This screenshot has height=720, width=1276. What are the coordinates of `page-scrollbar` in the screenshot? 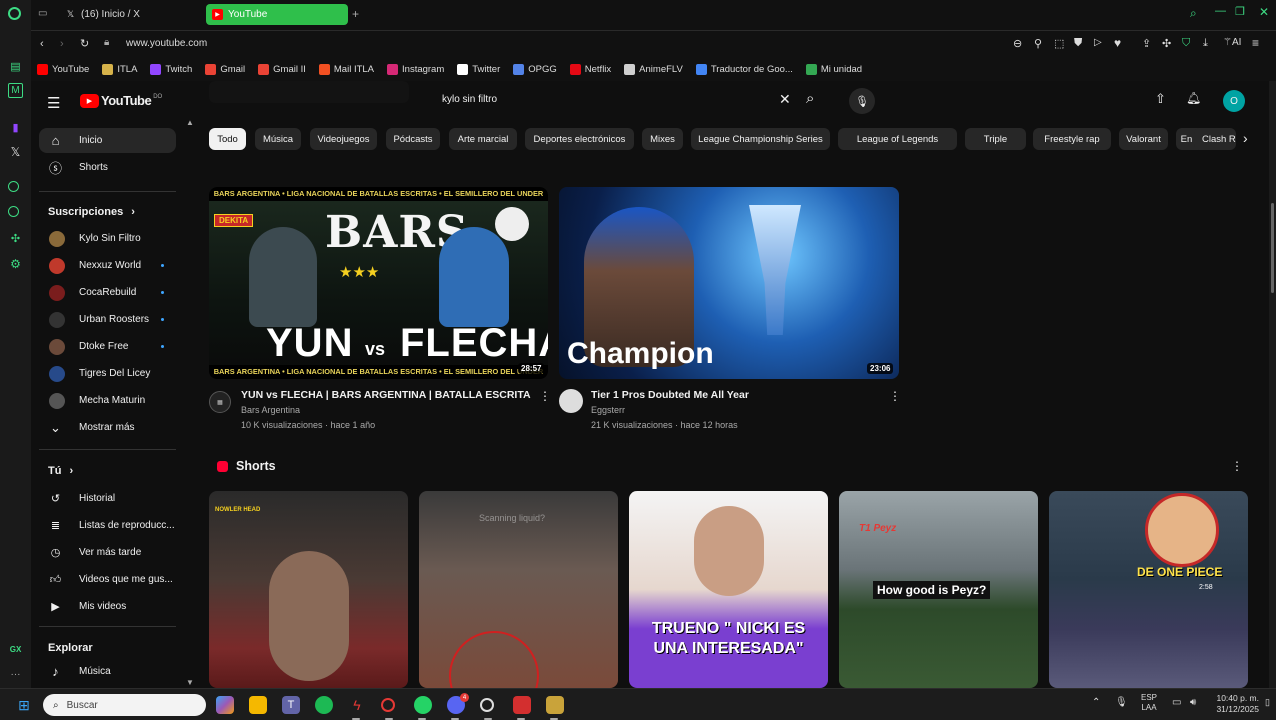 It's located at (1272, 384).